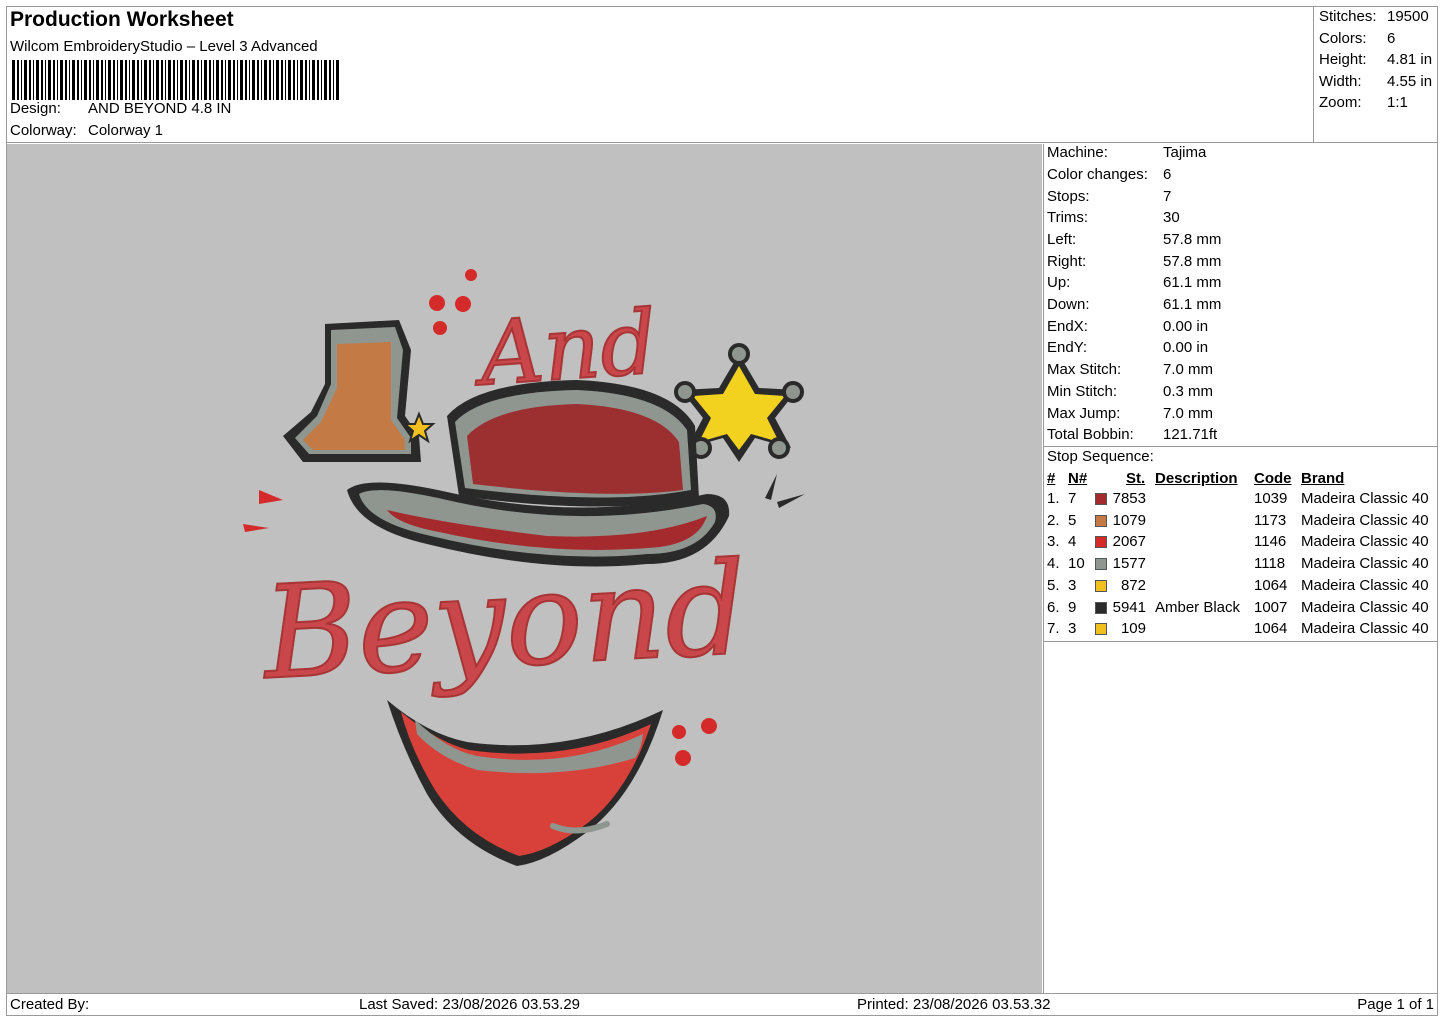 Image resolution: width=1445 pixels, height=1021 pixels. What do you see at coordinates (1241, 631) in the screenshot?
I see `table-row: 7. 3 109 1064 Madeira Classic 40` at bounding box center [1241, 631].